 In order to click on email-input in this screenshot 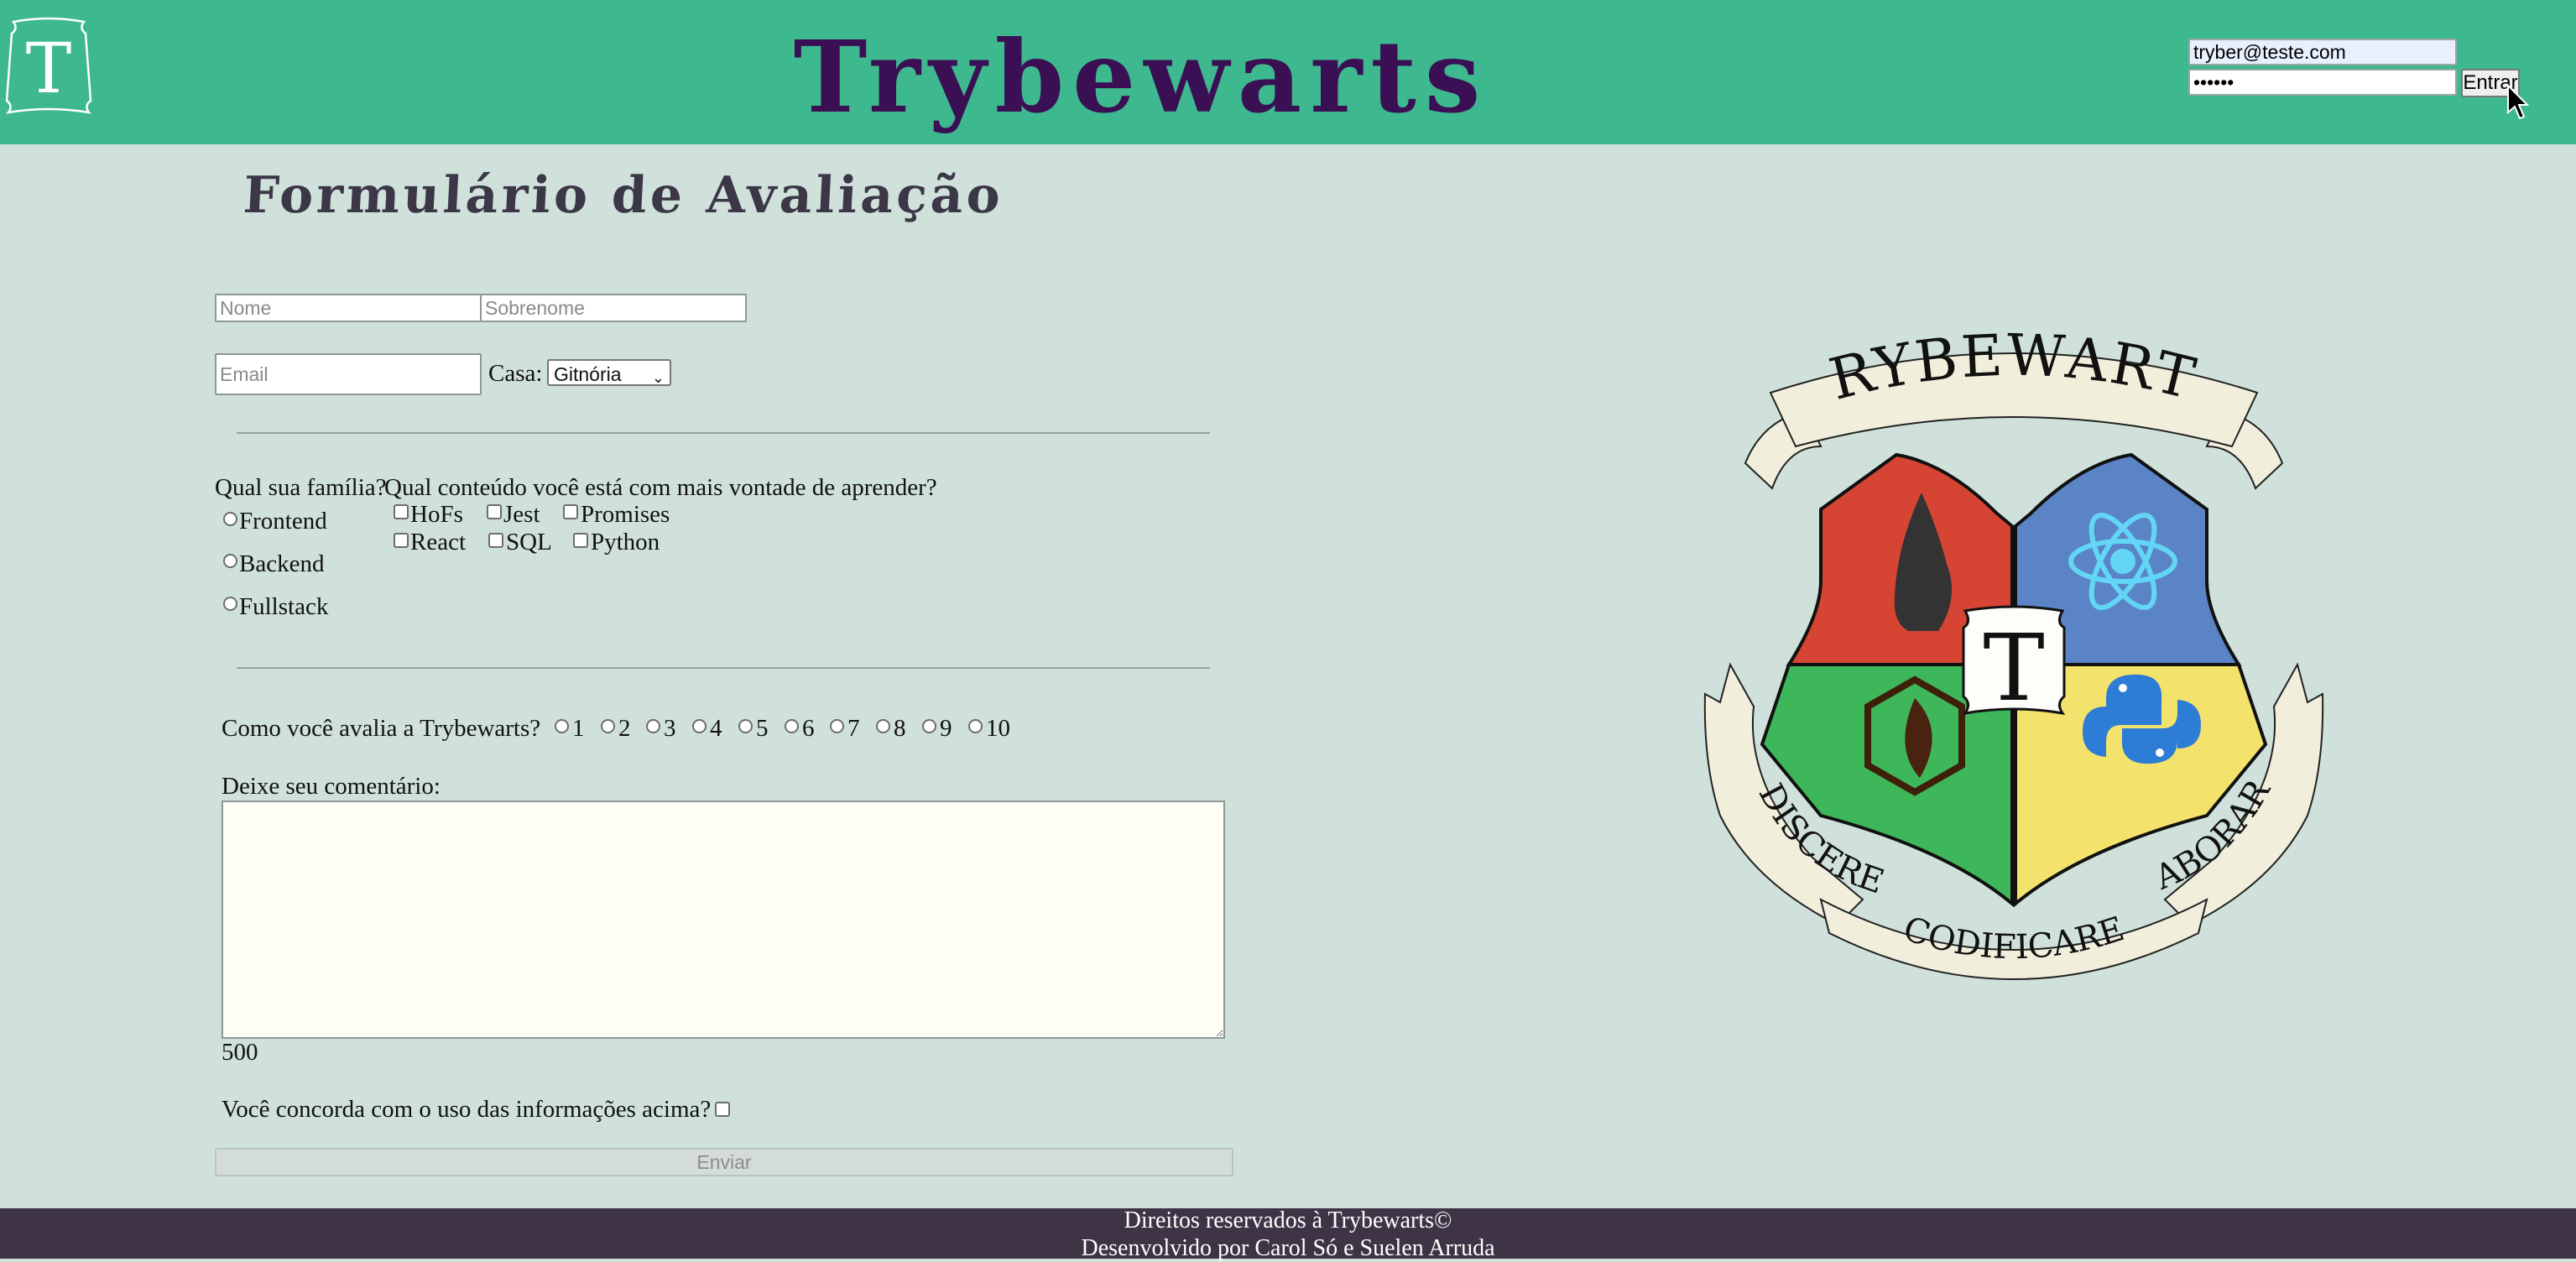, I will do `click(348, 374)`.